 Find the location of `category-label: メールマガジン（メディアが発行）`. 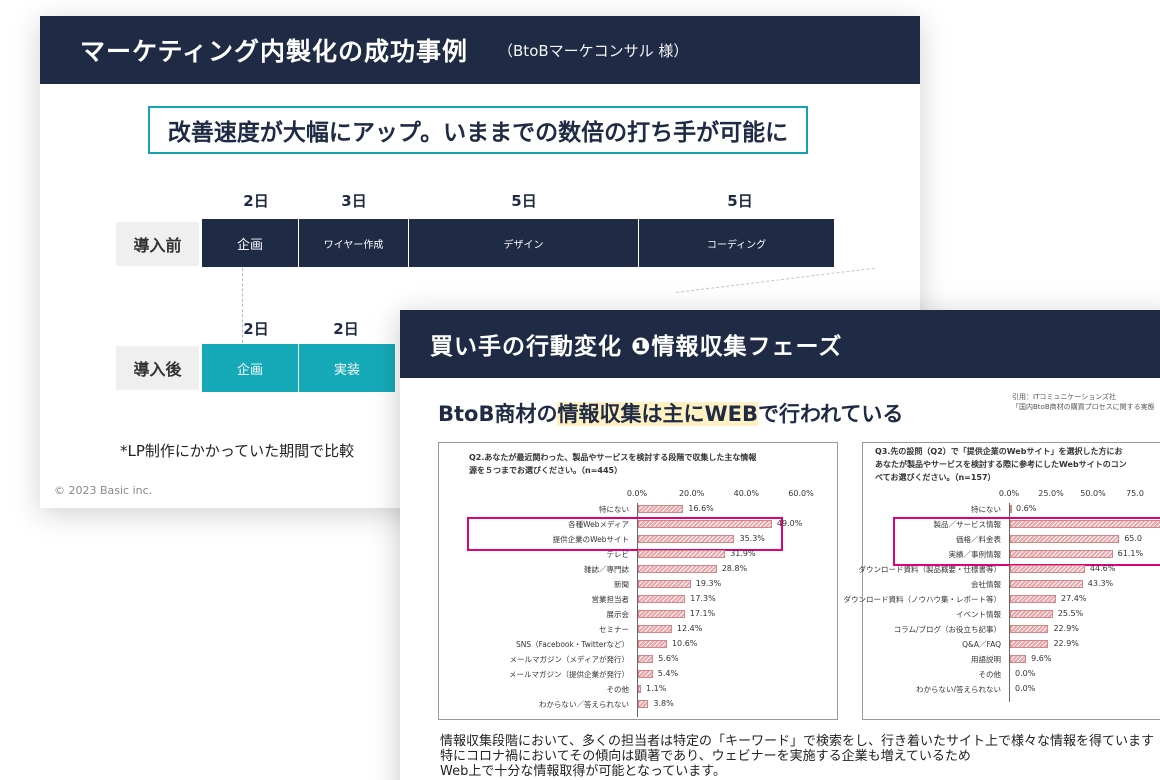

category-label: メールマガジン（メディアが発行） is located at coordinates (569, 659).